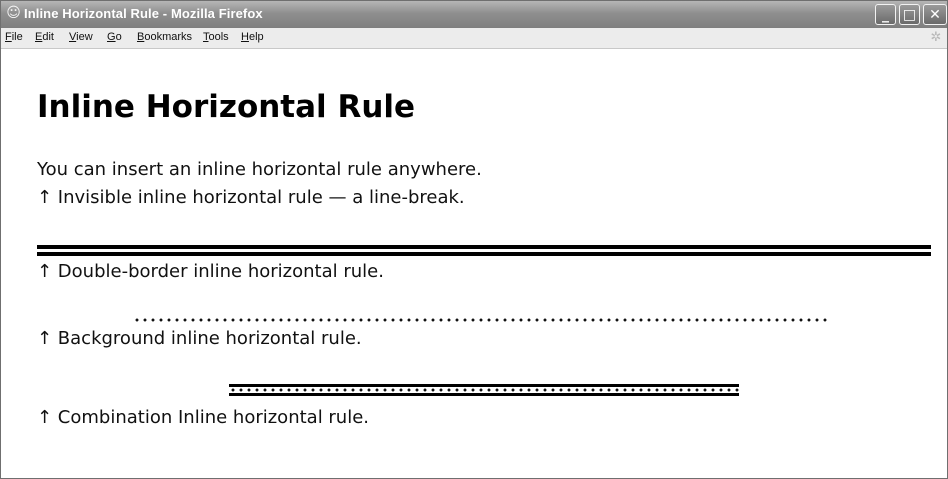 The height and width of the screenshot is (479, 948). I want to click on menu-view-rest: iew, so click(84, 37).